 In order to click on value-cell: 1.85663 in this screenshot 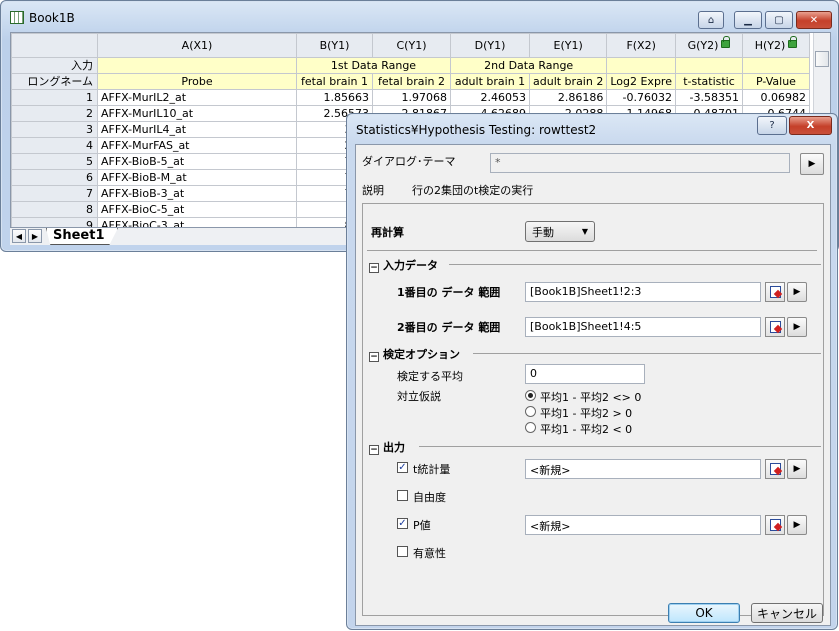, I will do `click(334, 97)`.